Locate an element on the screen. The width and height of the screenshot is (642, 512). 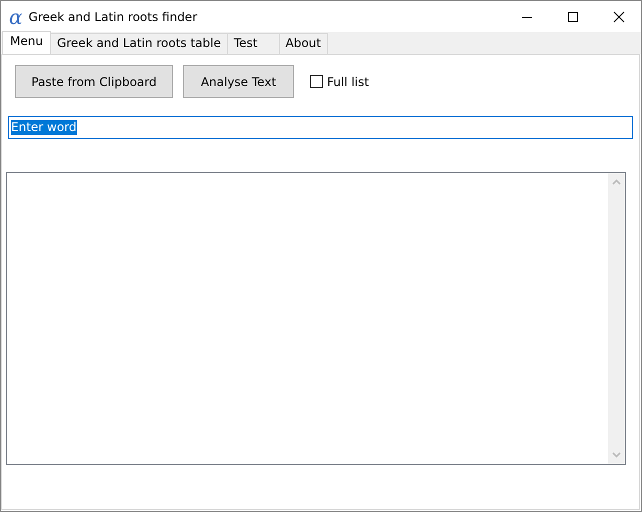
tab: About is located at coordinates (303, 43).